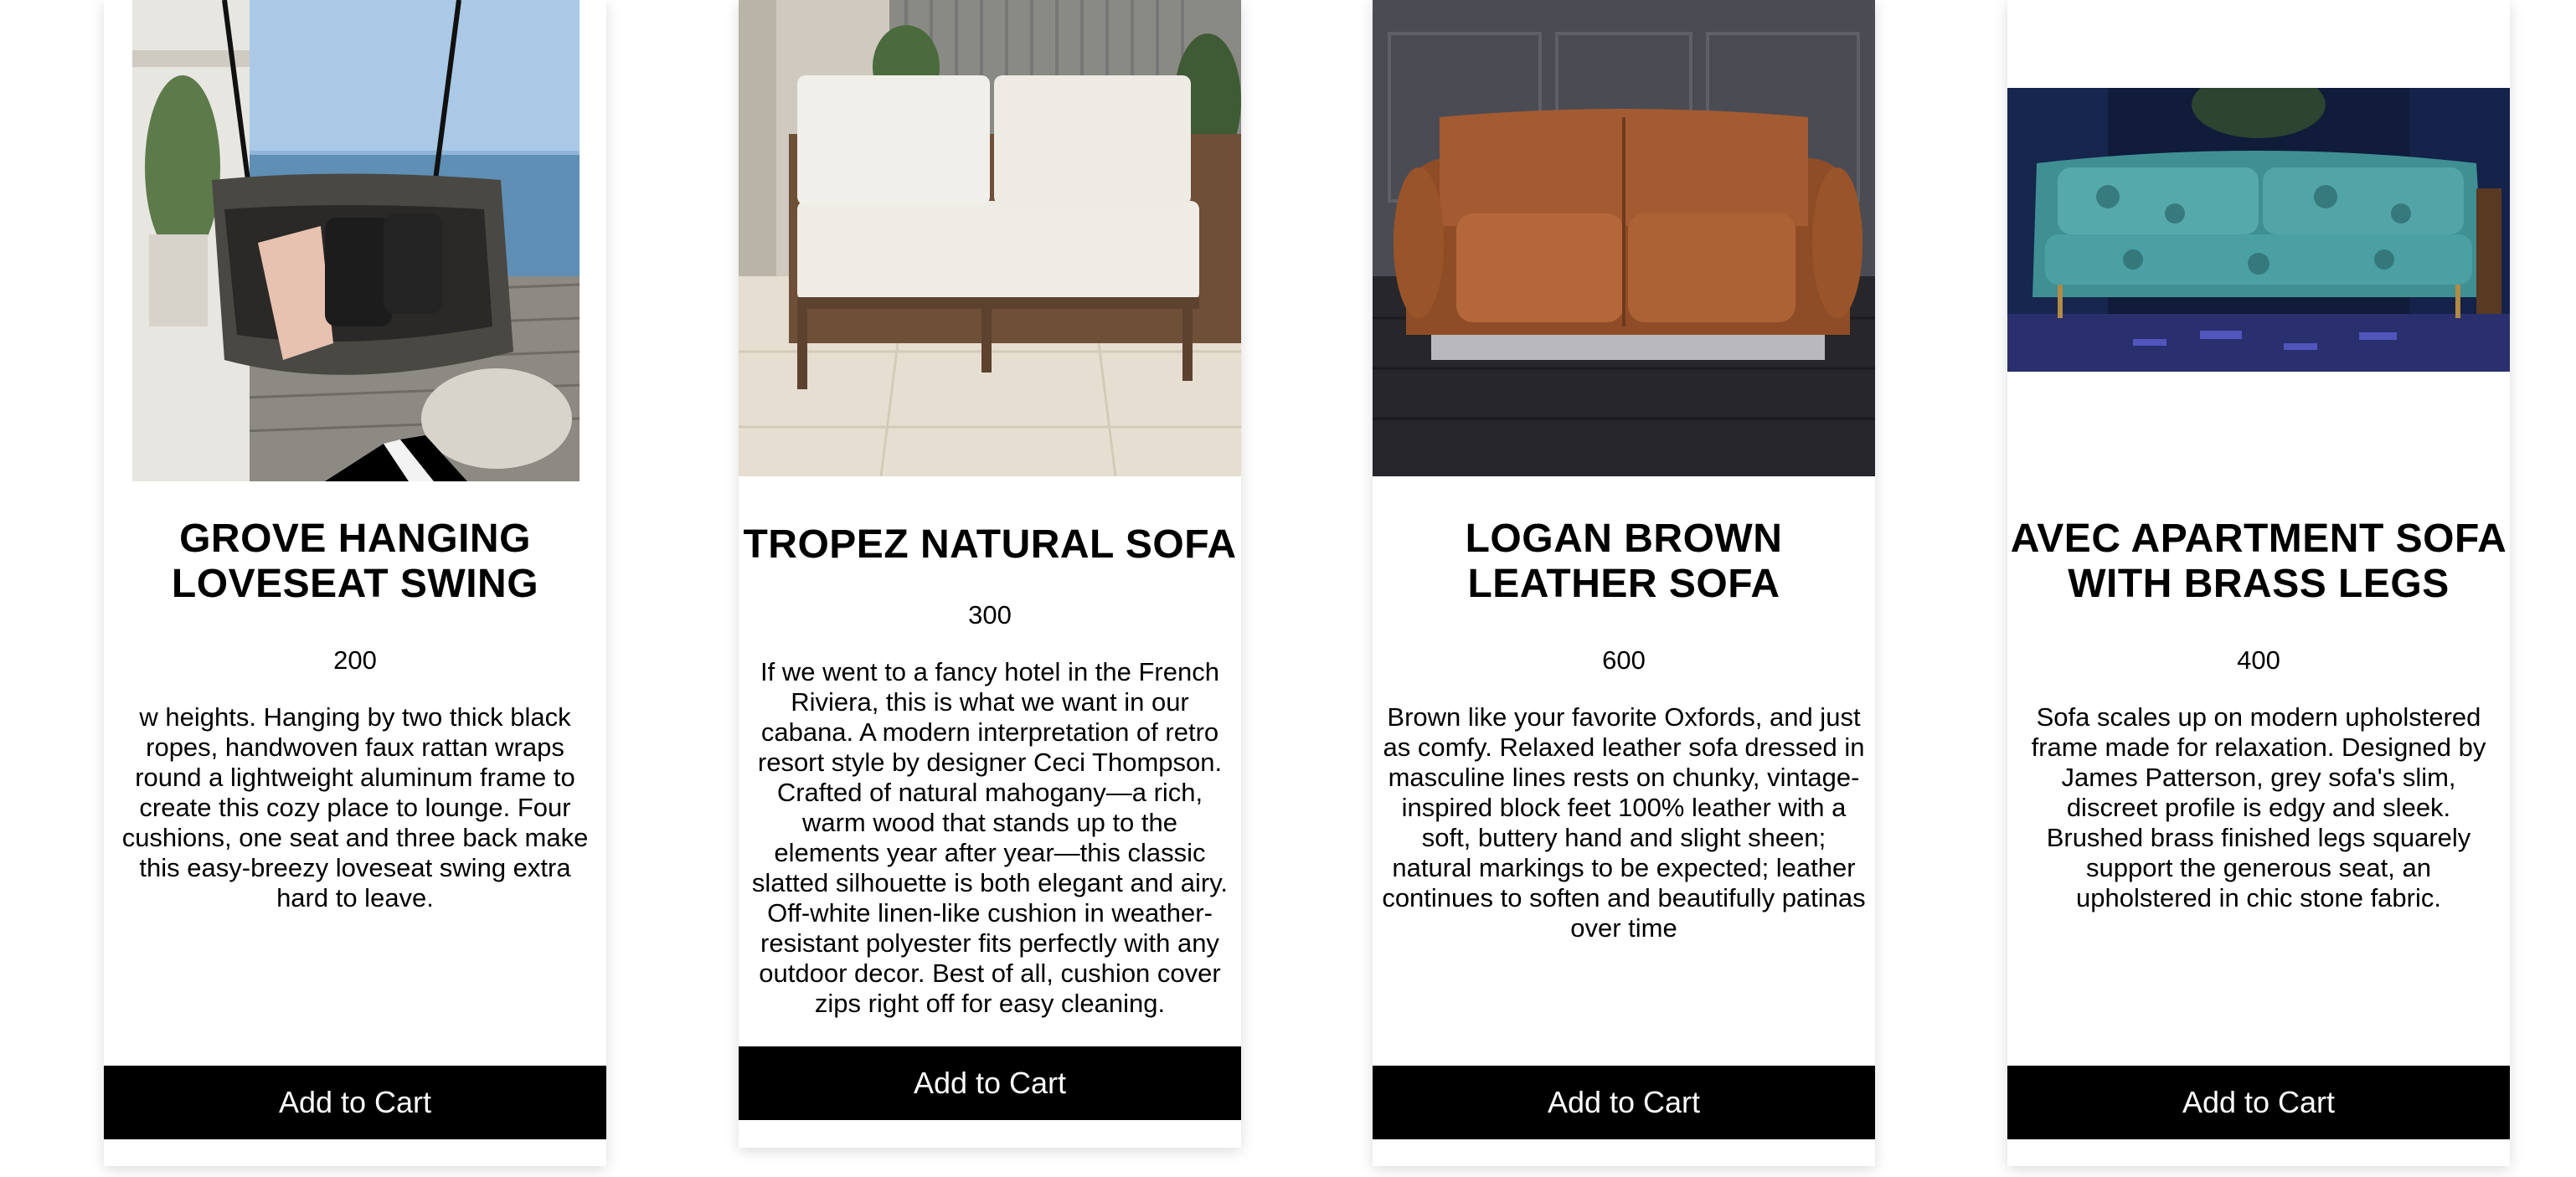 Image resolution: width=2576 pixels, height=1177 pixels. What do you see at coordinates (1624, 238) in the screenshot?
I see `product-image-logan-sofa` at bounding box center [1624, 238].